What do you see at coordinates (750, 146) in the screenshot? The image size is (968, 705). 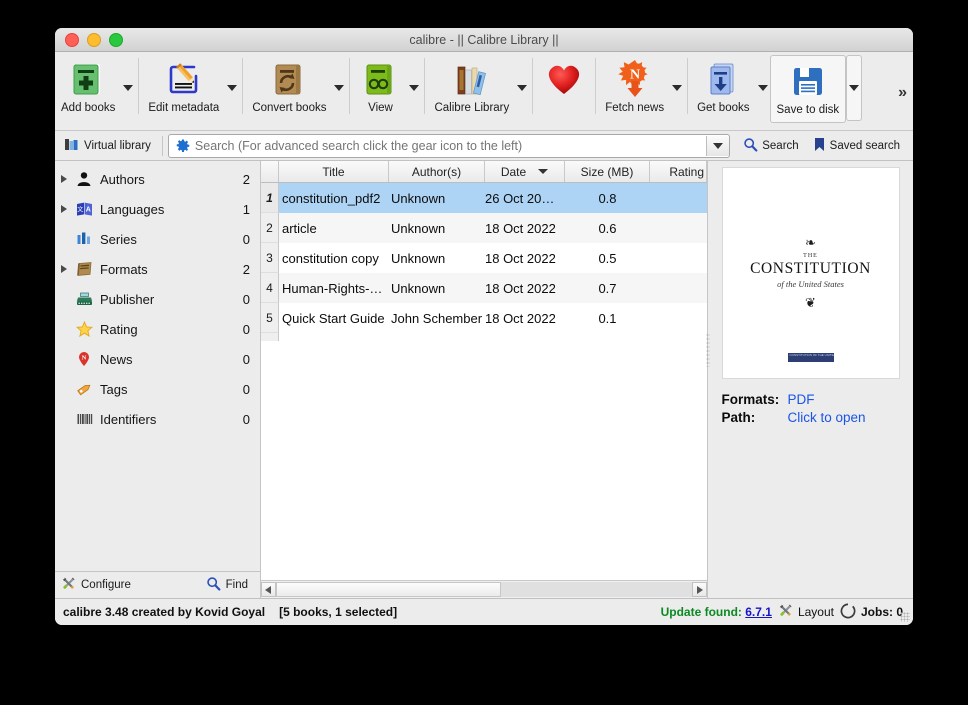 I see `search-icon` at bounding box center [750, 146].